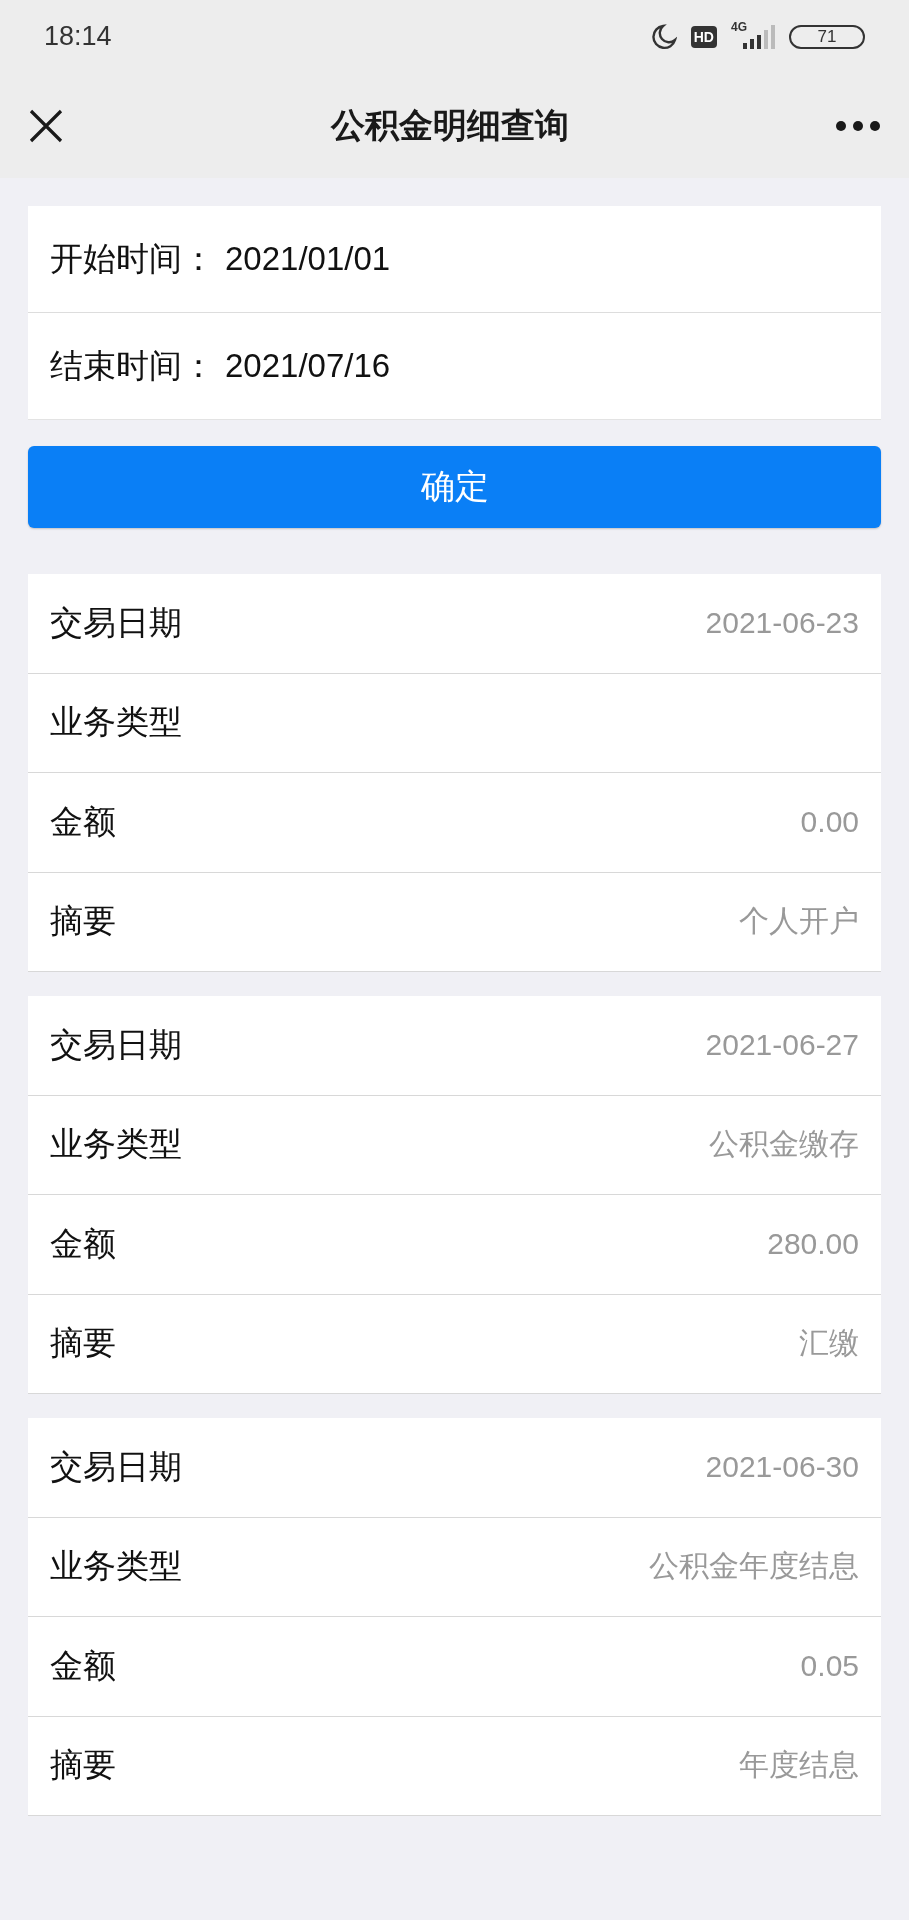 The image size is (909, 1920). What do you see at coordinates (799, 921) in the screenshot?
I see `row-value: 个人开户` at bounding box center [799, 921].